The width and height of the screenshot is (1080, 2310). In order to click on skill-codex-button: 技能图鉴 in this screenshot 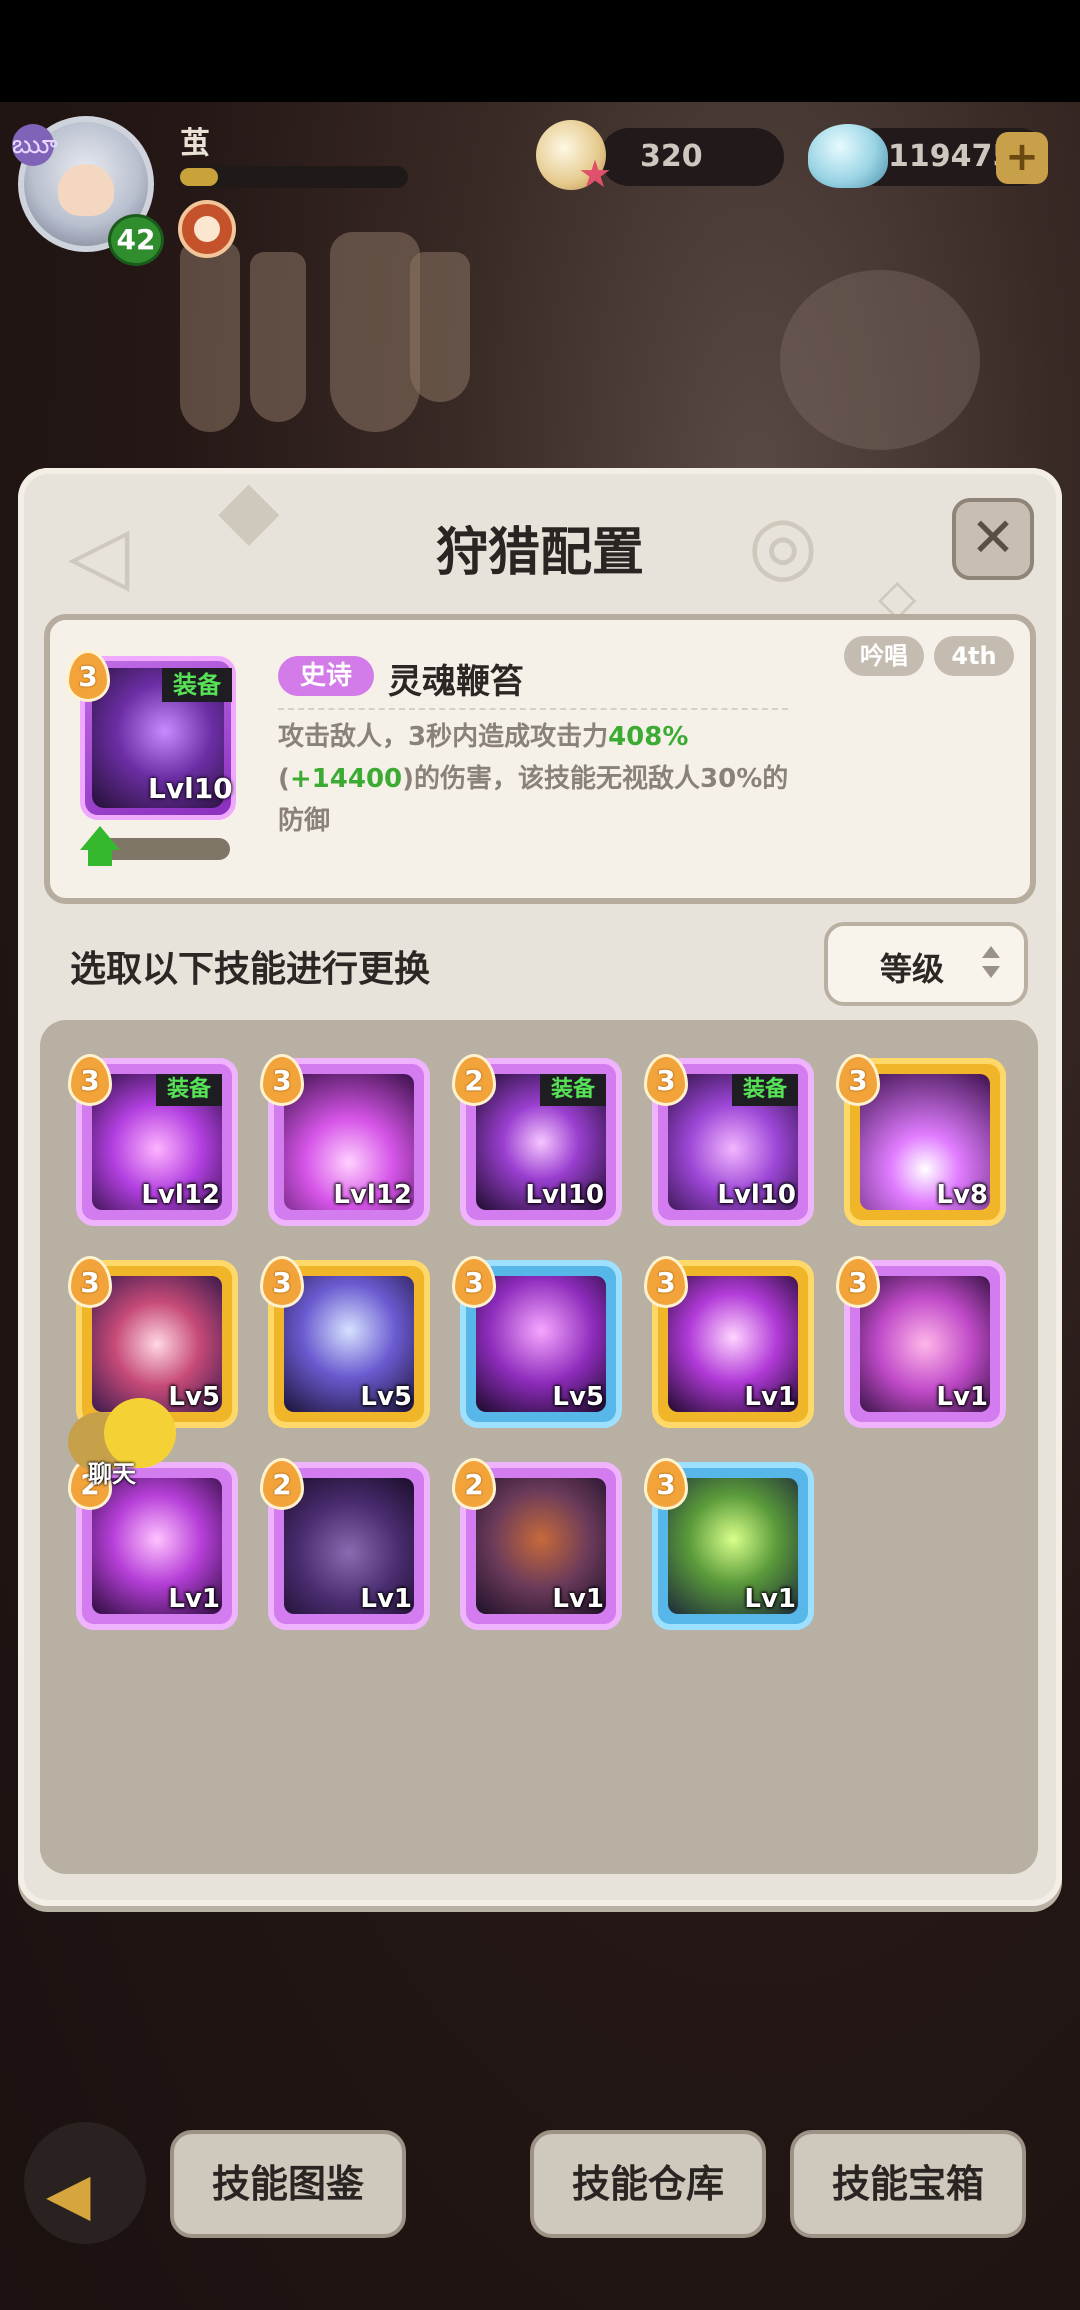, I will do `click(288, 2184)`.